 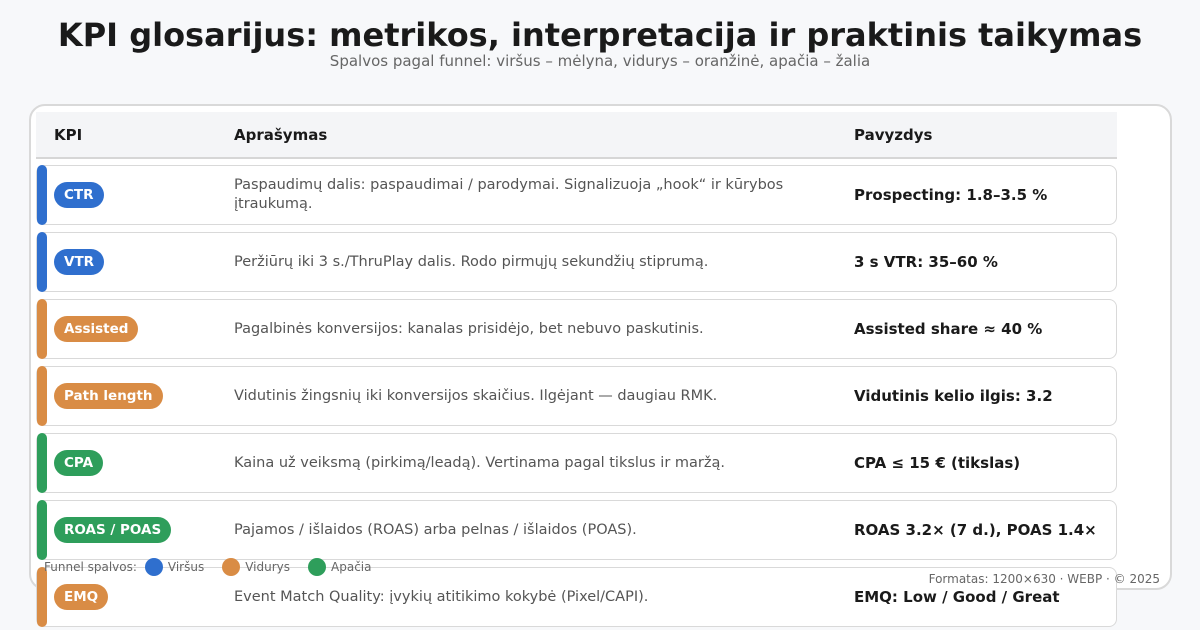 What do you see at coordinates (975, 530) in the screenshot?
I see `kpi-example: ROAS 3.2× (7 d.), POAS 1.4×` at bounding box center [975, 530].